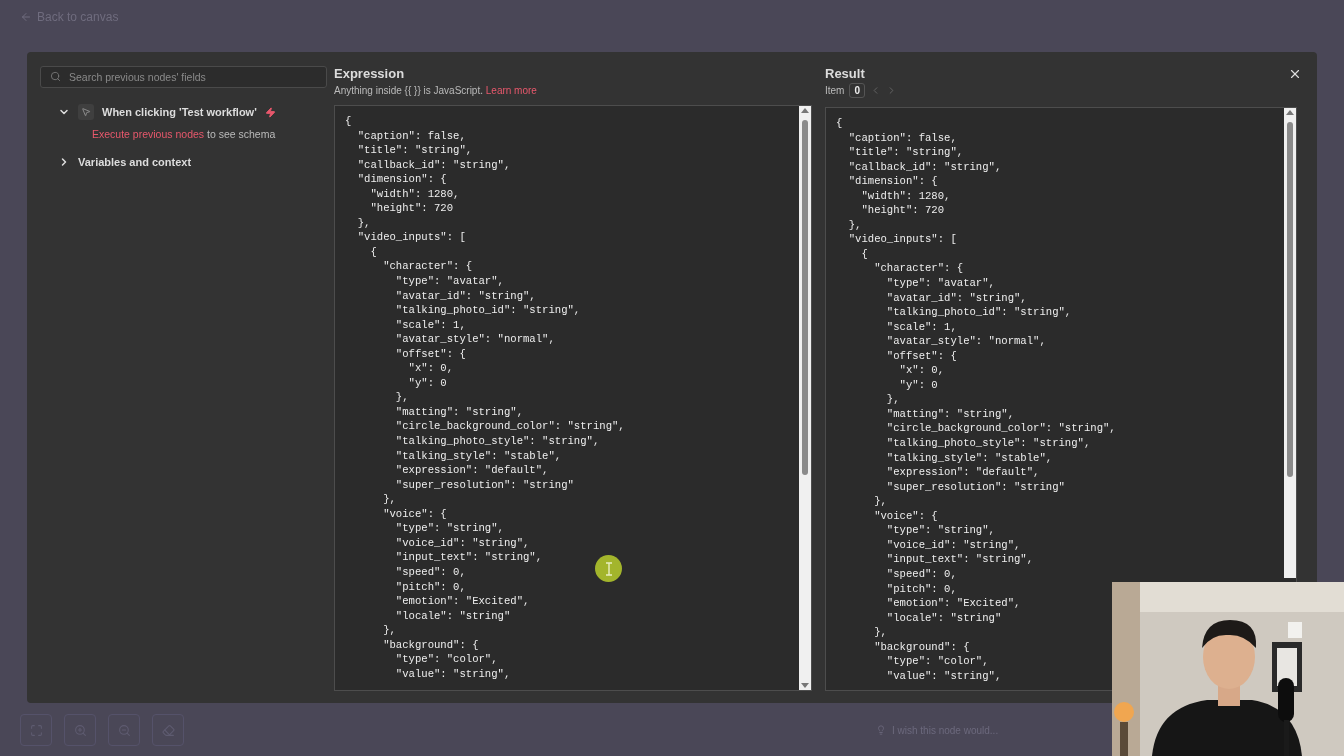 The image size is (1344, 756). I want to click on panel-title: Expression, so click(369, 73).